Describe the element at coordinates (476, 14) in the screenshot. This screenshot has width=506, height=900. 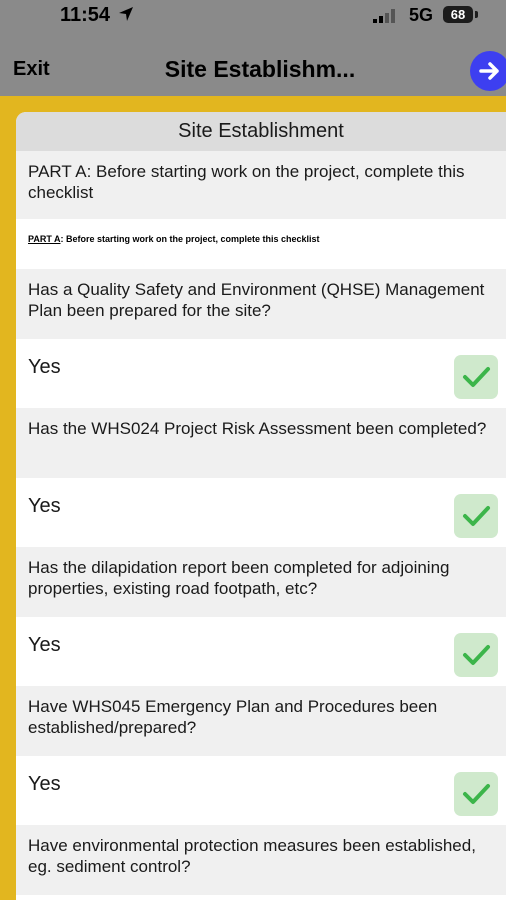
I see `battery-tip` at that location.